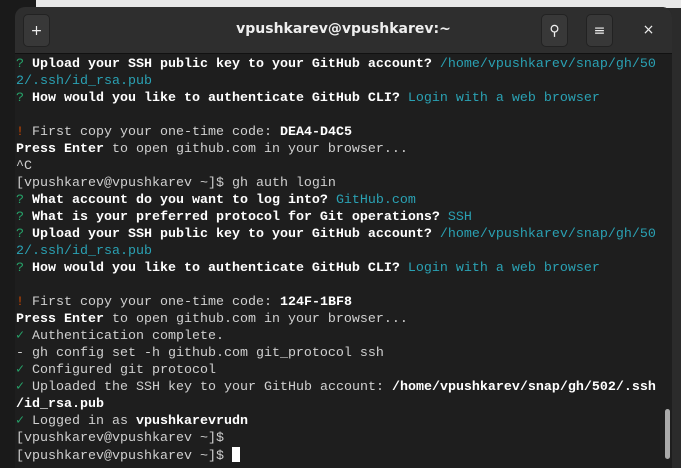 Image resolution: width=681 pixels, height=468 pixels. What do you see at coordinates (60, 404) in the screenshot?
I see `terminal-text: /id_rsa.pub` at bounding box center [60, 404].